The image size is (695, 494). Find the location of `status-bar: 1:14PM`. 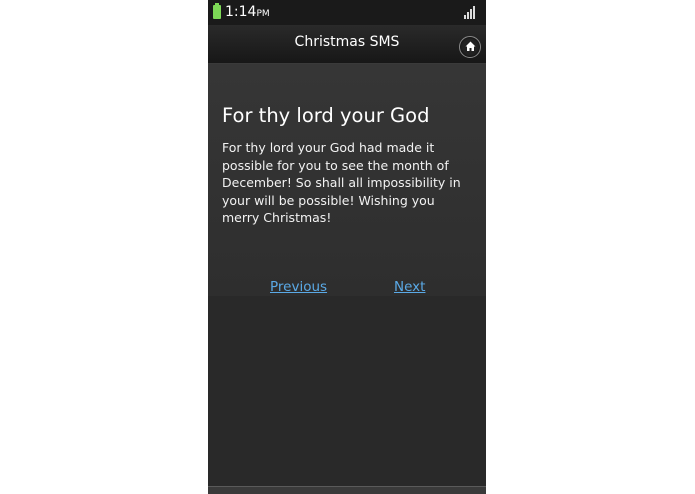

status-bar: 1:14PM is located at coordinates (347, 12).